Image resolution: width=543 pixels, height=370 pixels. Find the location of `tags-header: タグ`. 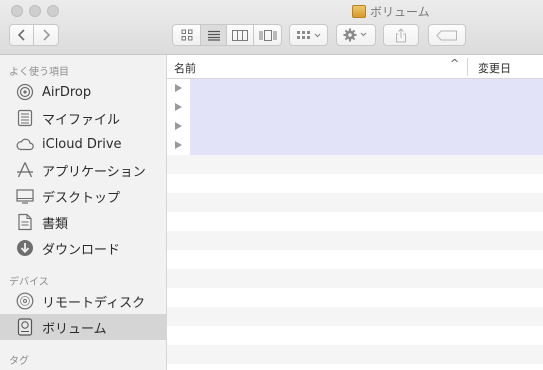

tags-header: タグ is located at coordinates (19, 361).